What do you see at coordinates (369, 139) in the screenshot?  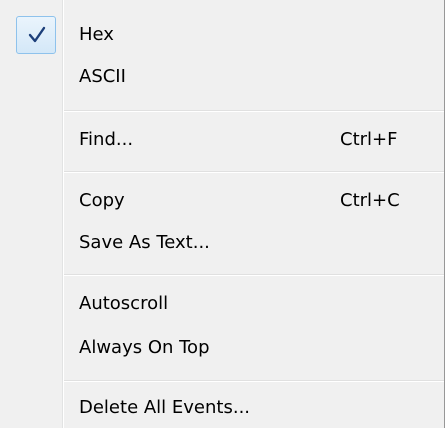 I see `menu-item-shortcut: Ctrl+F` at bounding box center [369, 139].